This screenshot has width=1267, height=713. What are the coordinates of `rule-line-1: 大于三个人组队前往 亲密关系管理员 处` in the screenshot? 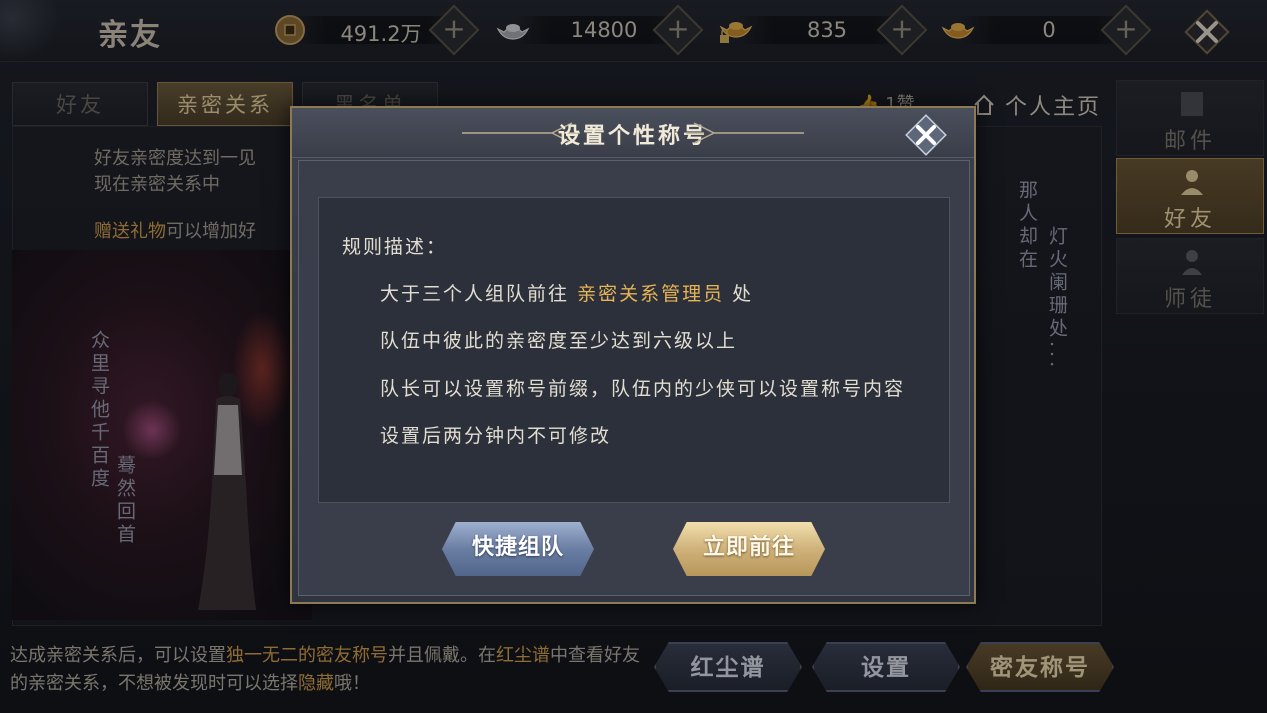 It's located at (567, 294).